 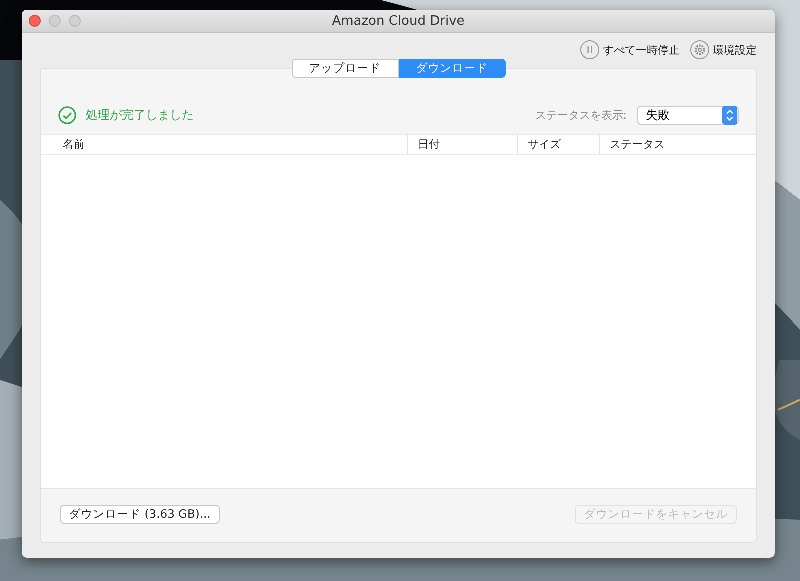 I want to click on window-title: Amazon Cloud Drive, so click(x=398, y=21).